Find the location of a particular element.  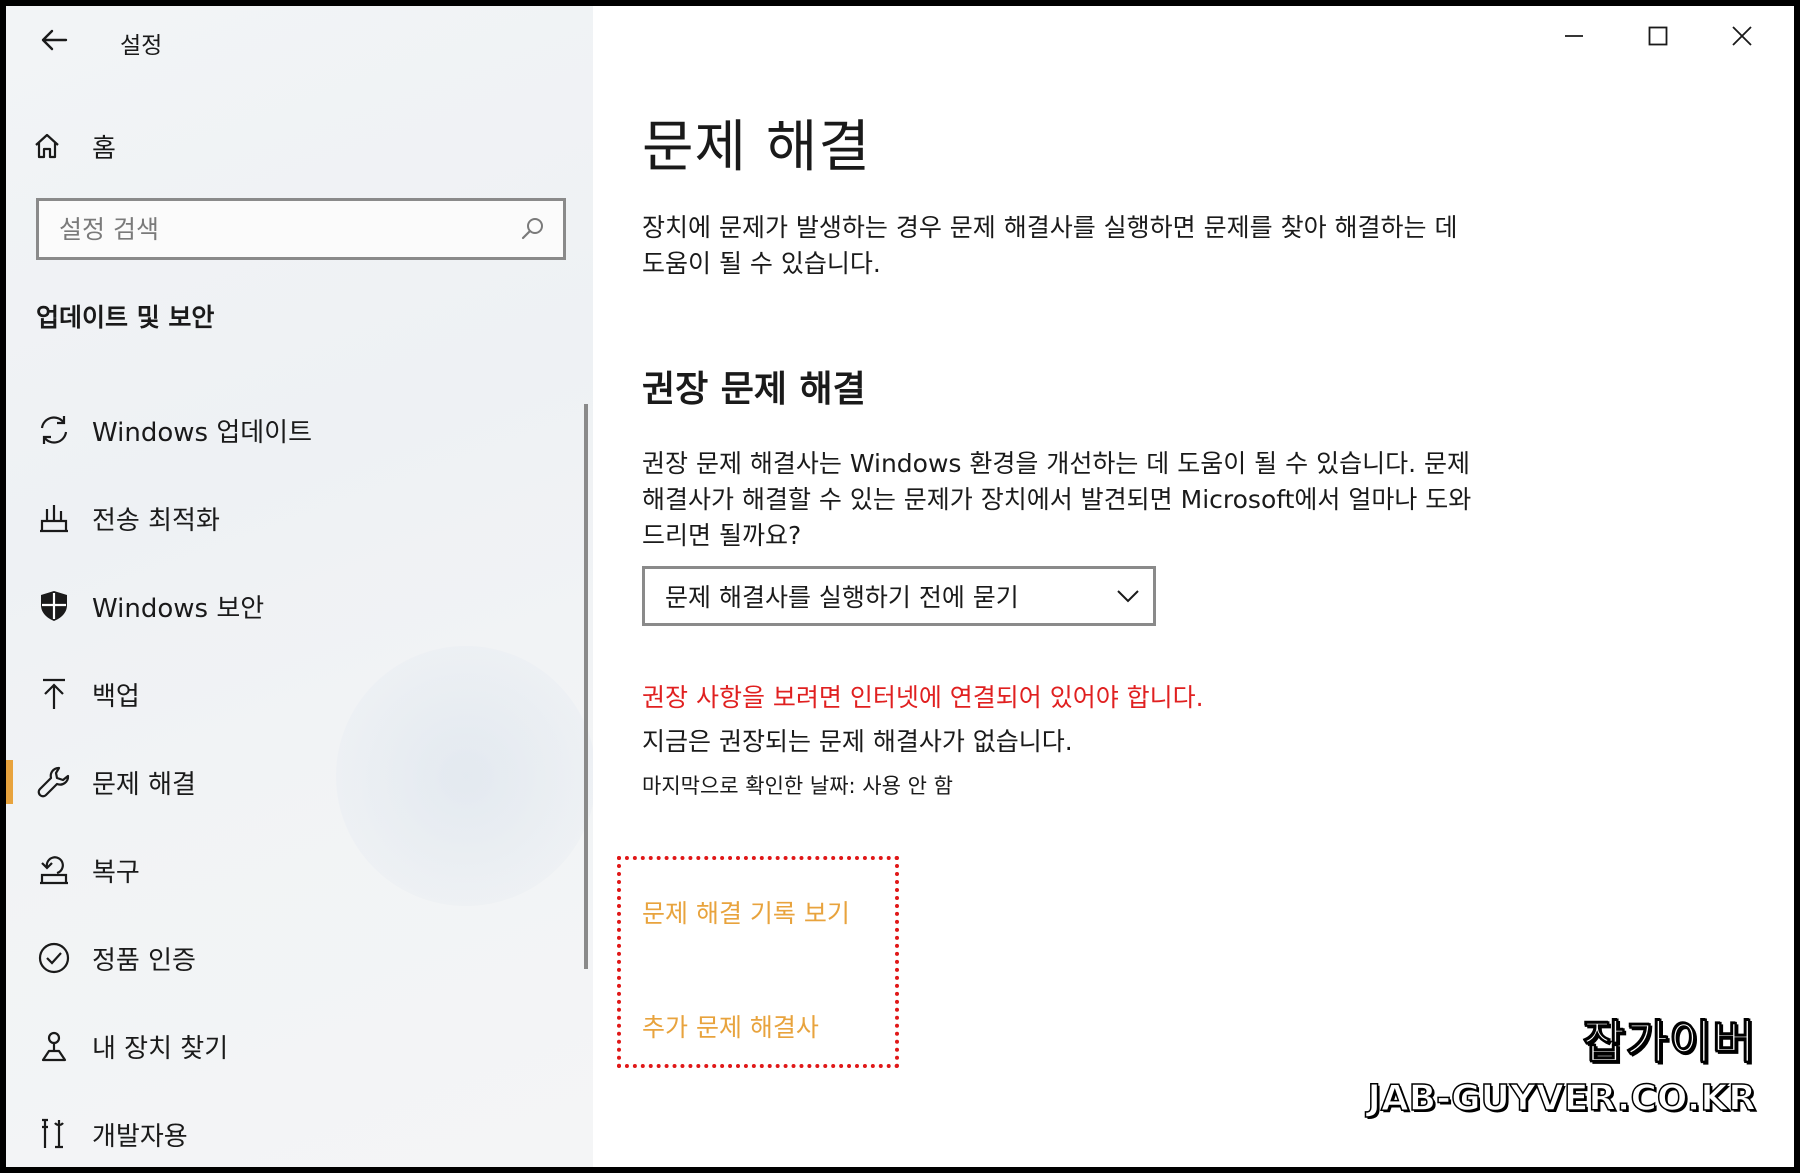

sidebar-item-delivery-optimization: 전송 최적화 is located at coordinates (296, 518).